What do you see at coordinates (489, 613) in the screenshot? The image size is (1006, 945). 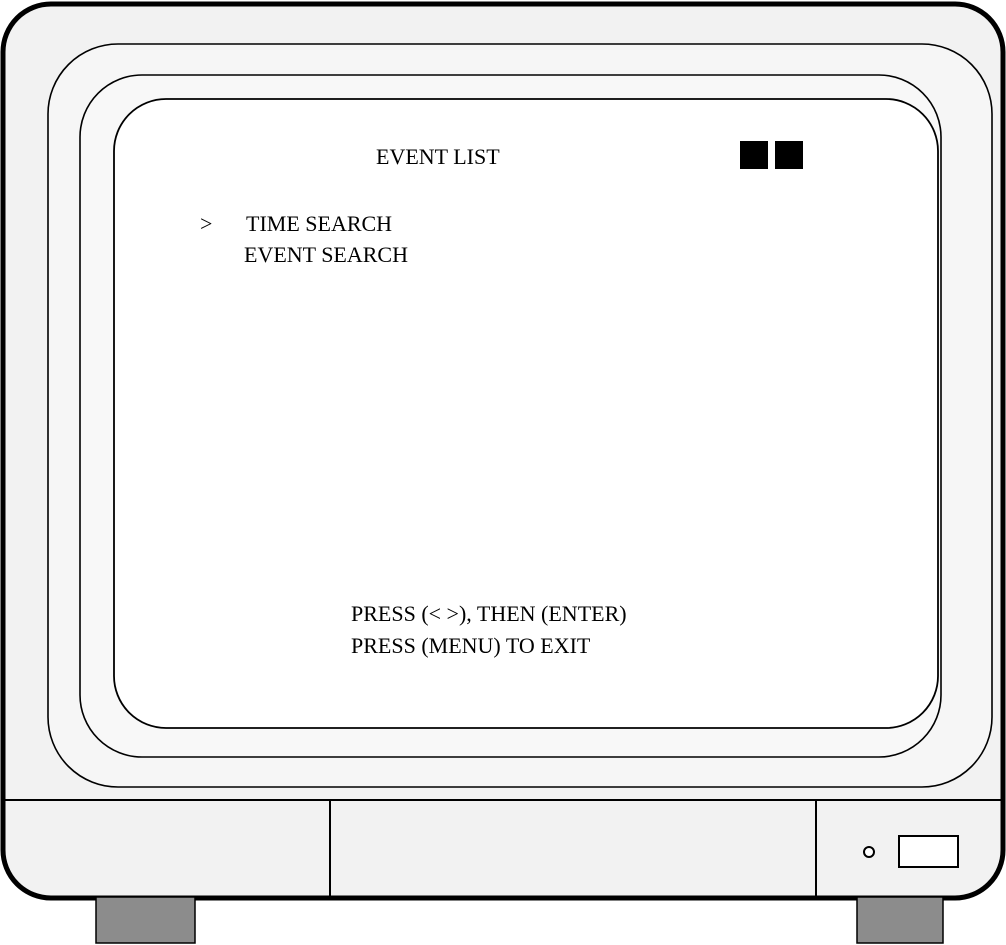 I see `instruction-navigate: PRESS (< >), THEN (ENTER)` at bounding box center [489, 613].